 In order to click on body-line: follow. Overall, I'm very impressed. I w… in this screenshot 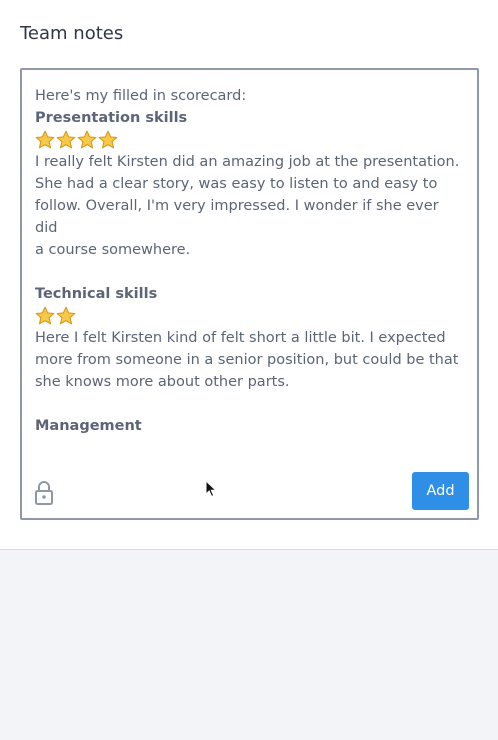, I will do `click(237, 217)`.